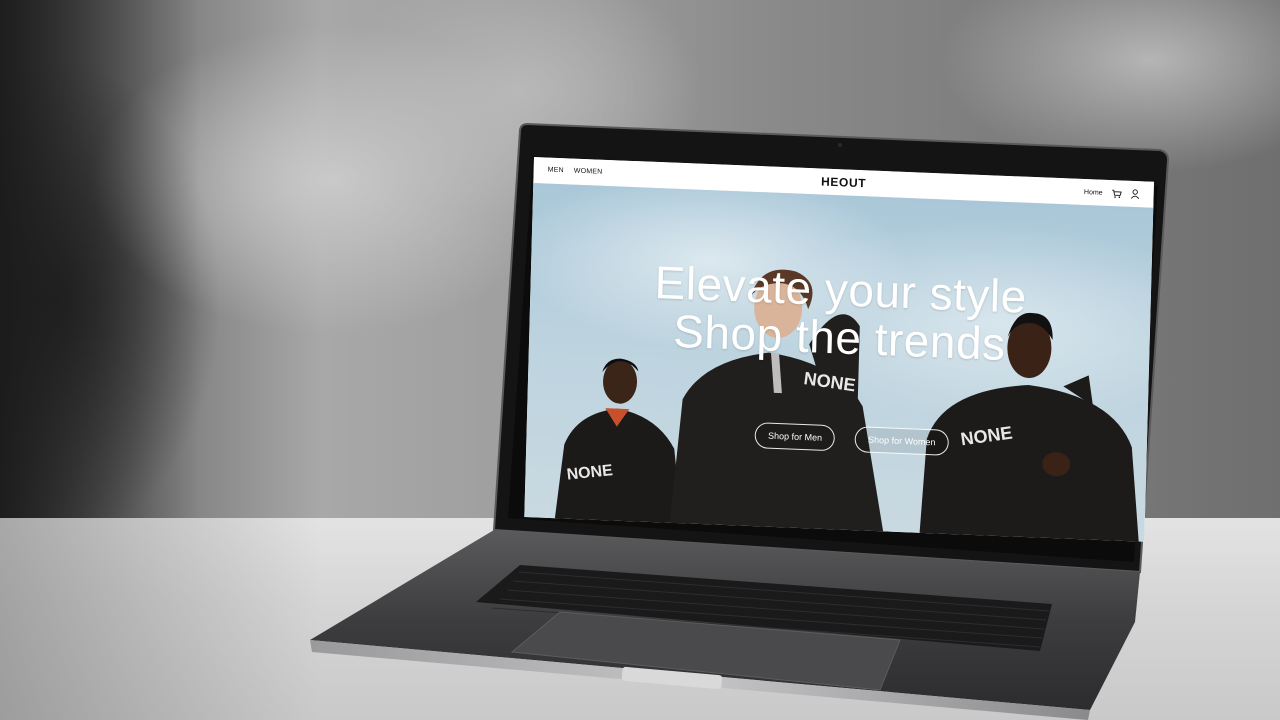  What do you see at coordinates (901, 441) in the screenshot?
I see `shop-women-button: Shop for Women` at bounding box center [901, 441].